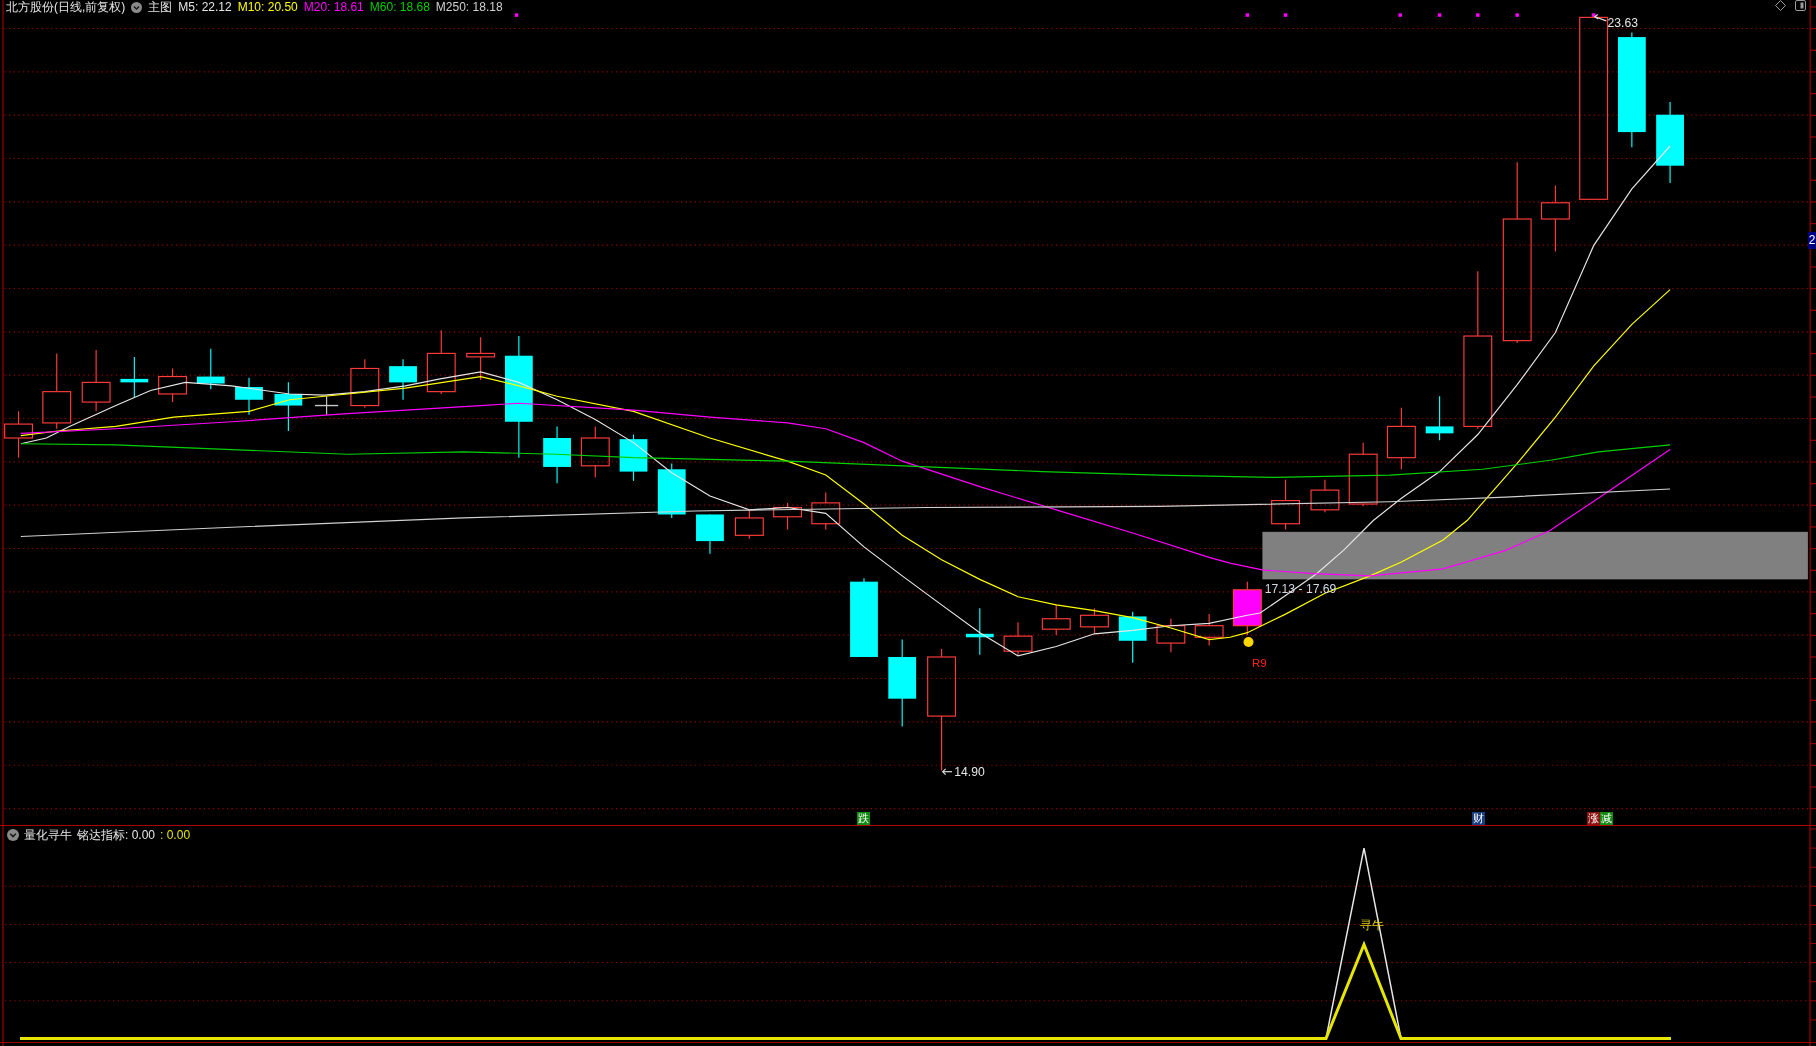 This screenshot has width=1816, height=1046. Describe the element at coordinates (1800, 5) in the screenshot. I see `panel-icon` at that location.